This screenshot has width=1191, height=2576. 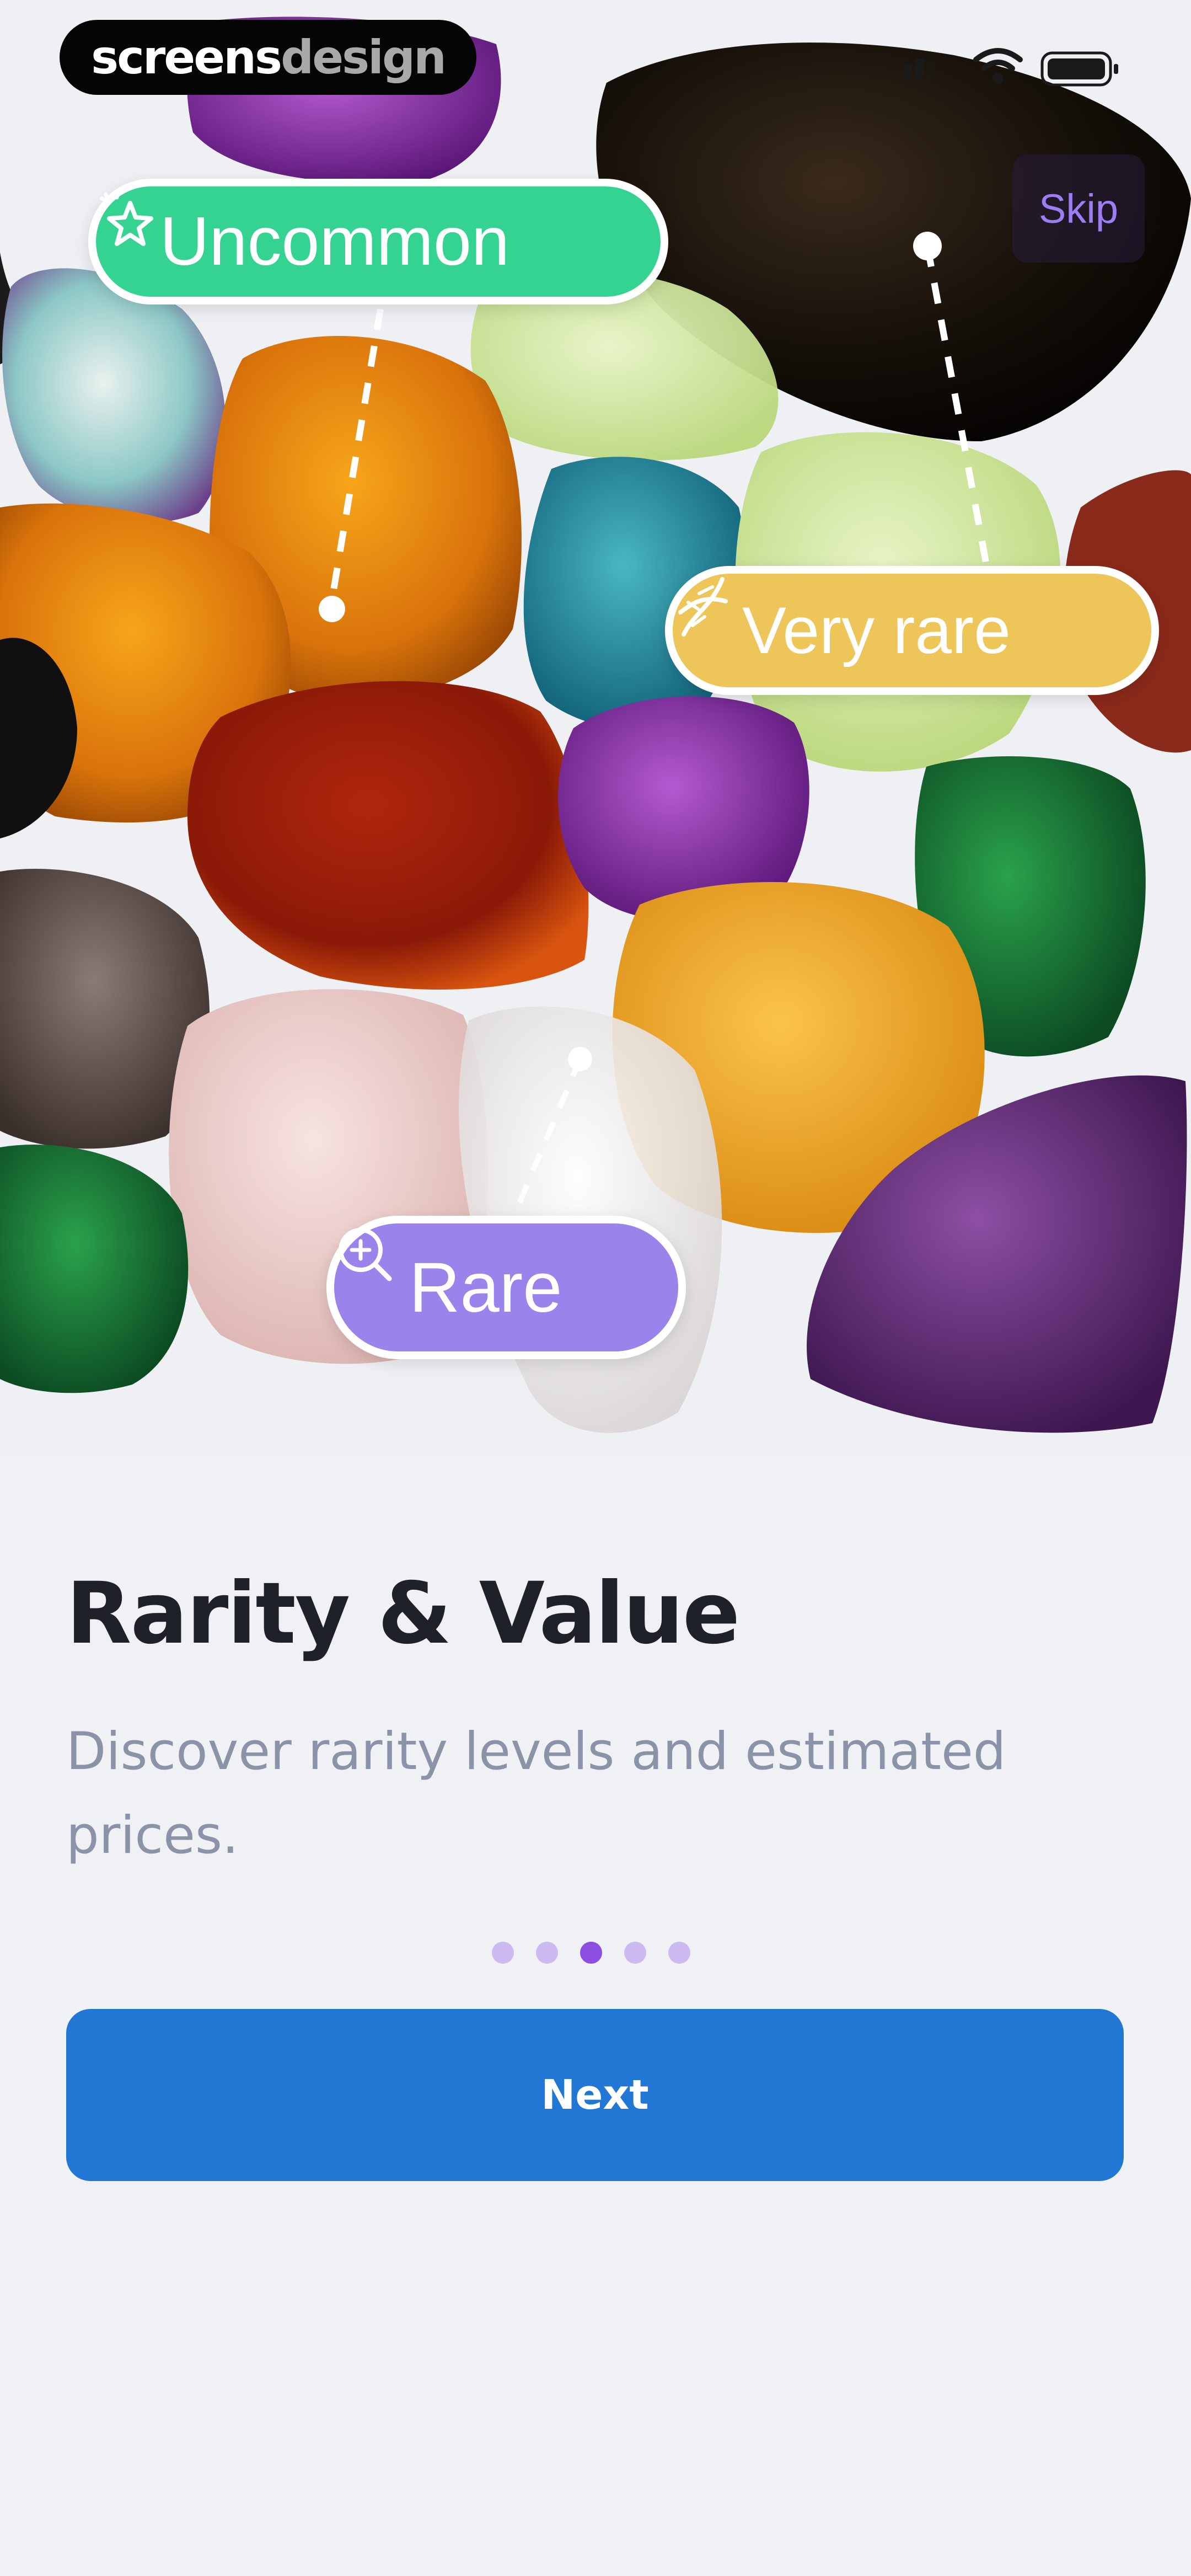 I want to click on battery-icon, so click(x=1079, y=69).